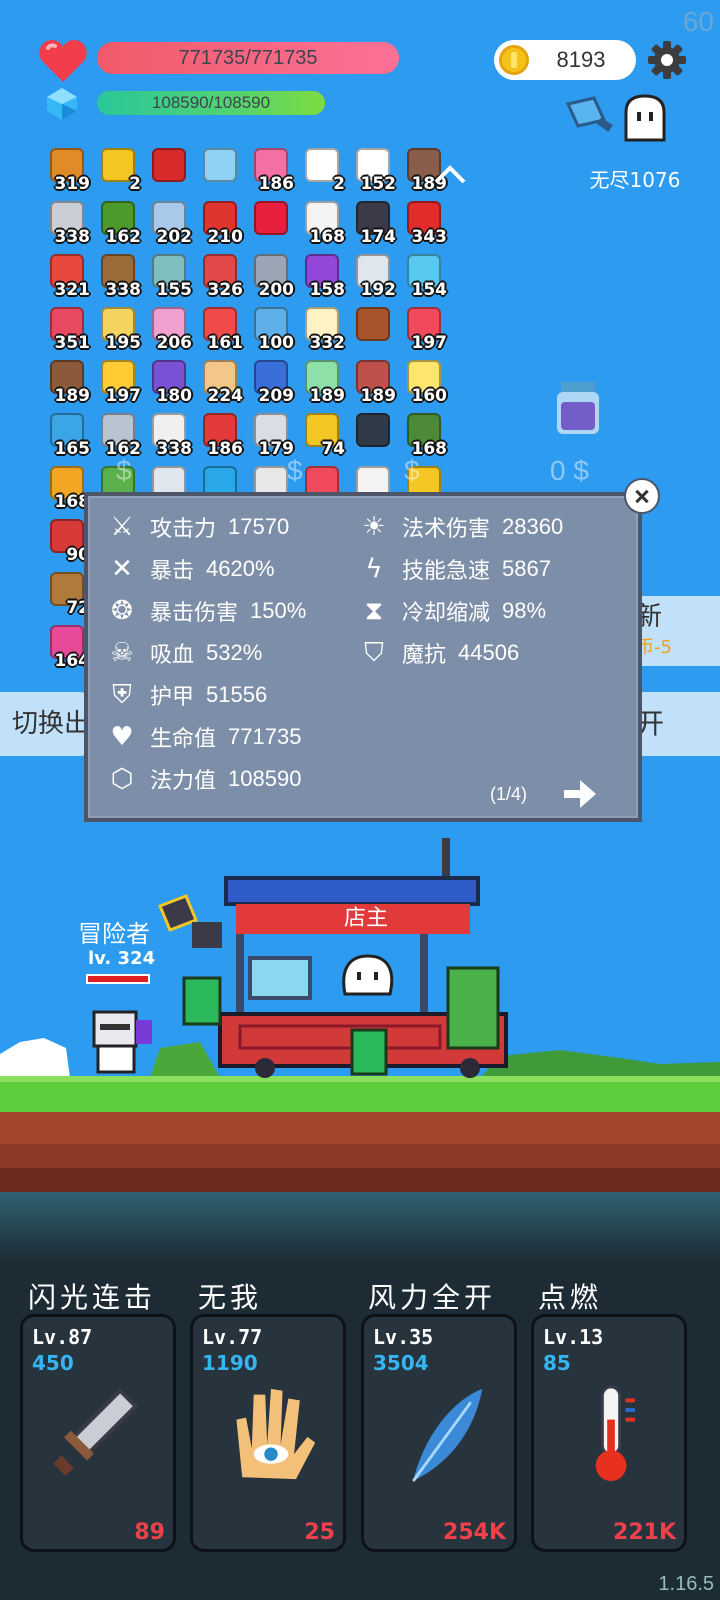 The height and width of the screenshot is (1600, 720). I want to click on stat-value: 771735, so click(265, 736).